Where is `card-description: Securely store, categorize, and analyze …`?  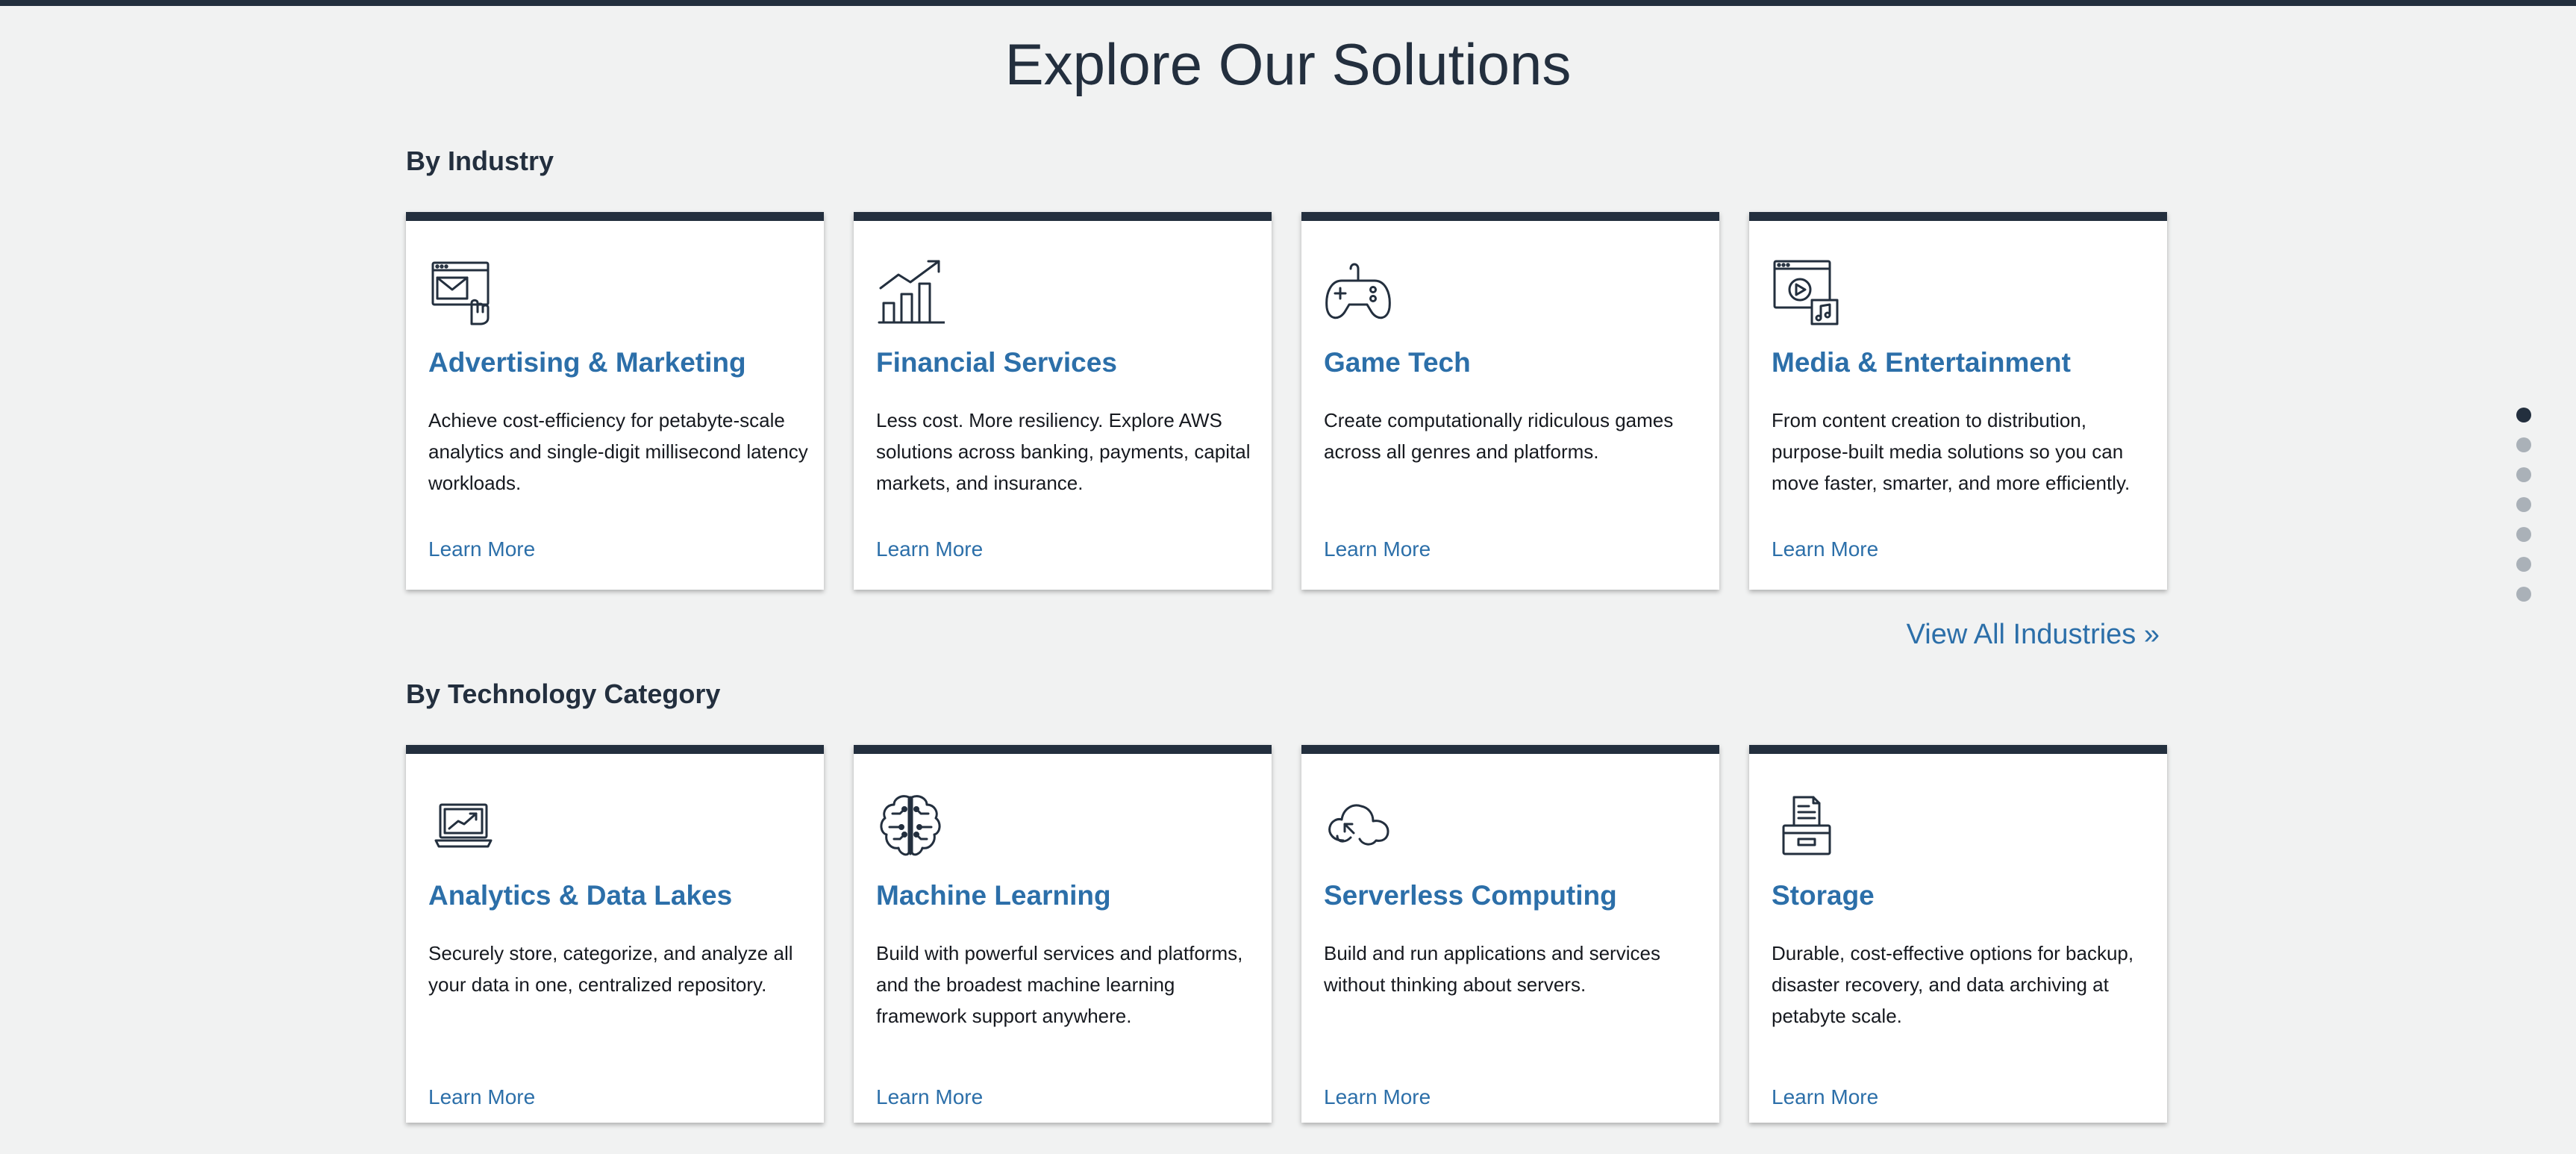 card-description: Securely store, categorize, and analyze … is located at coordinates (610, 969).